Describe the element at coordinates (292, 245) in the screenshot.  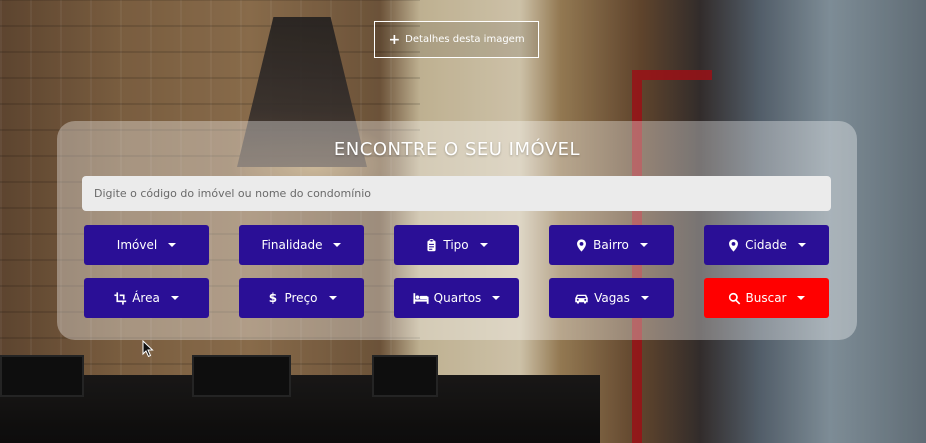
I see `finalidade-label: Finalidade` at that location.